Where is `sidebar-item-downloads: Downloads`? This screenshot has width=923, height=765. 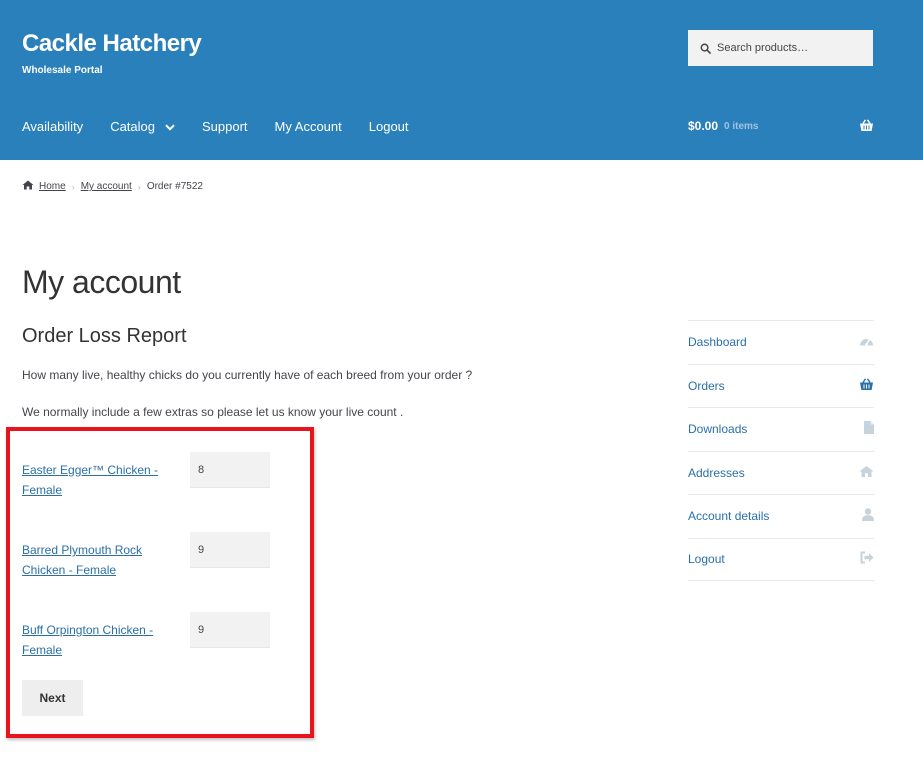
sidebar-item-downloads: Downloads is located at coordinates (781, 429).